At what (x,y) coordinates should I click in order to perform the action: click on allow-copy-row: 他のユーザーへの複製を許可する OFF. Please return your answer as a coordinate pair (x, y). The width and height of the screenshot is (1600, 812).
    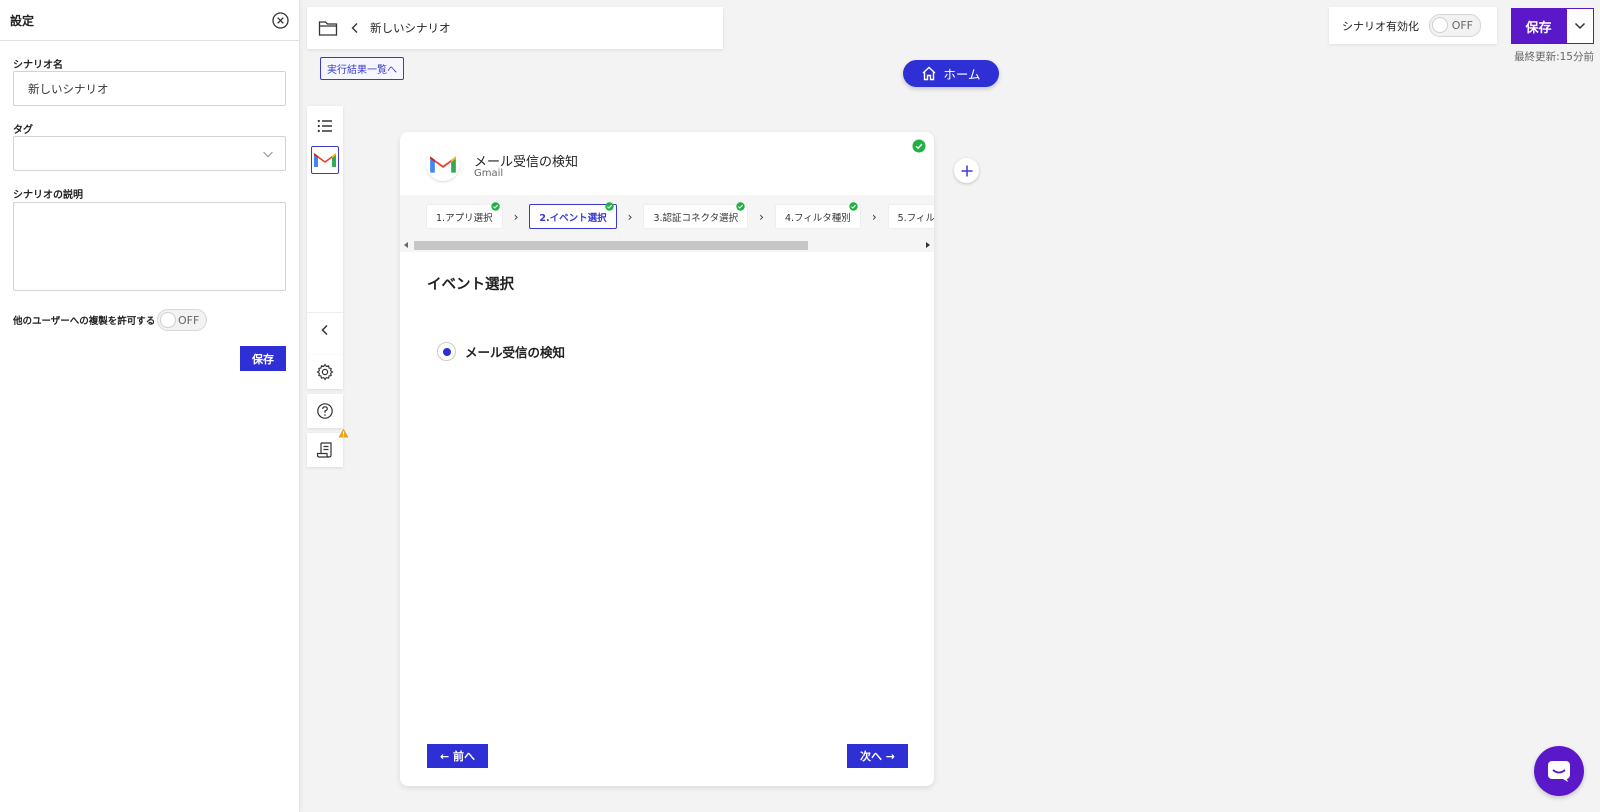
    Looking at the image, I should click on (110, 320).